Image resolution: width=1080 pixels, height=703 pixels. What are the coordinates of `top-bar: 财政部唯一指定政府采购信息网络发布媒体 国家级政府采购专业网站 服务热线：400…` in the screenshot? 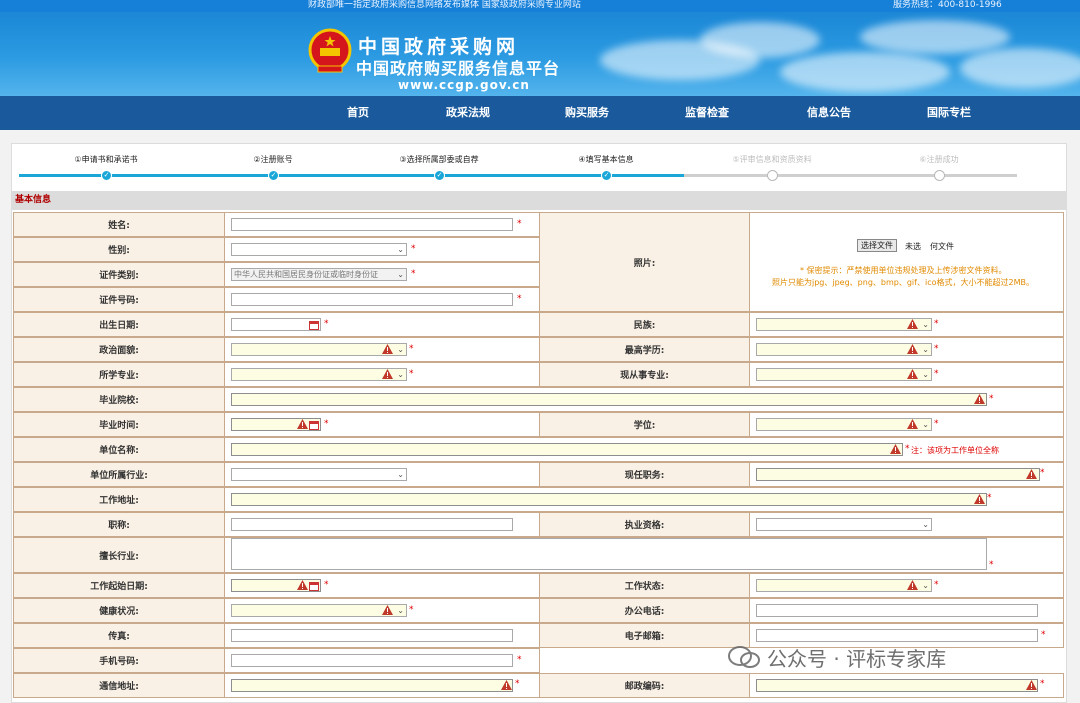 It's located at (540, 6).